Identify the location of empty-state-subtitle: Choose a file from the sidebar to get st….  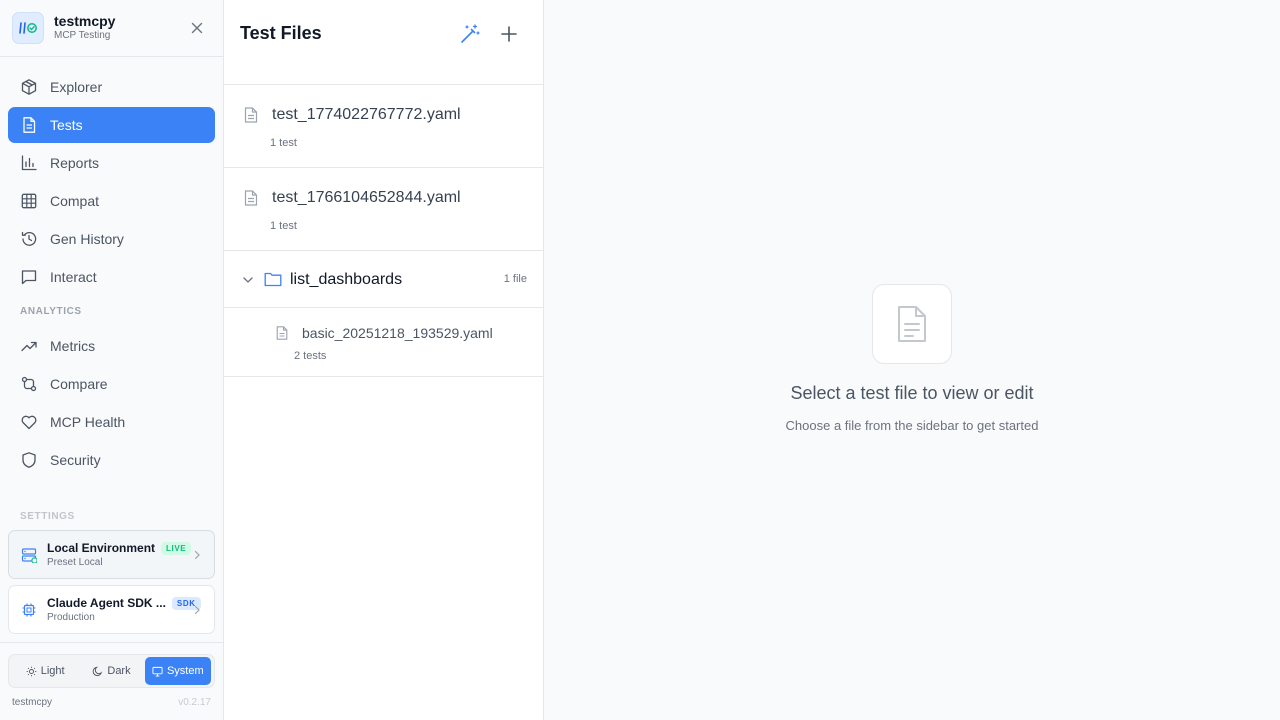
(912, 425).